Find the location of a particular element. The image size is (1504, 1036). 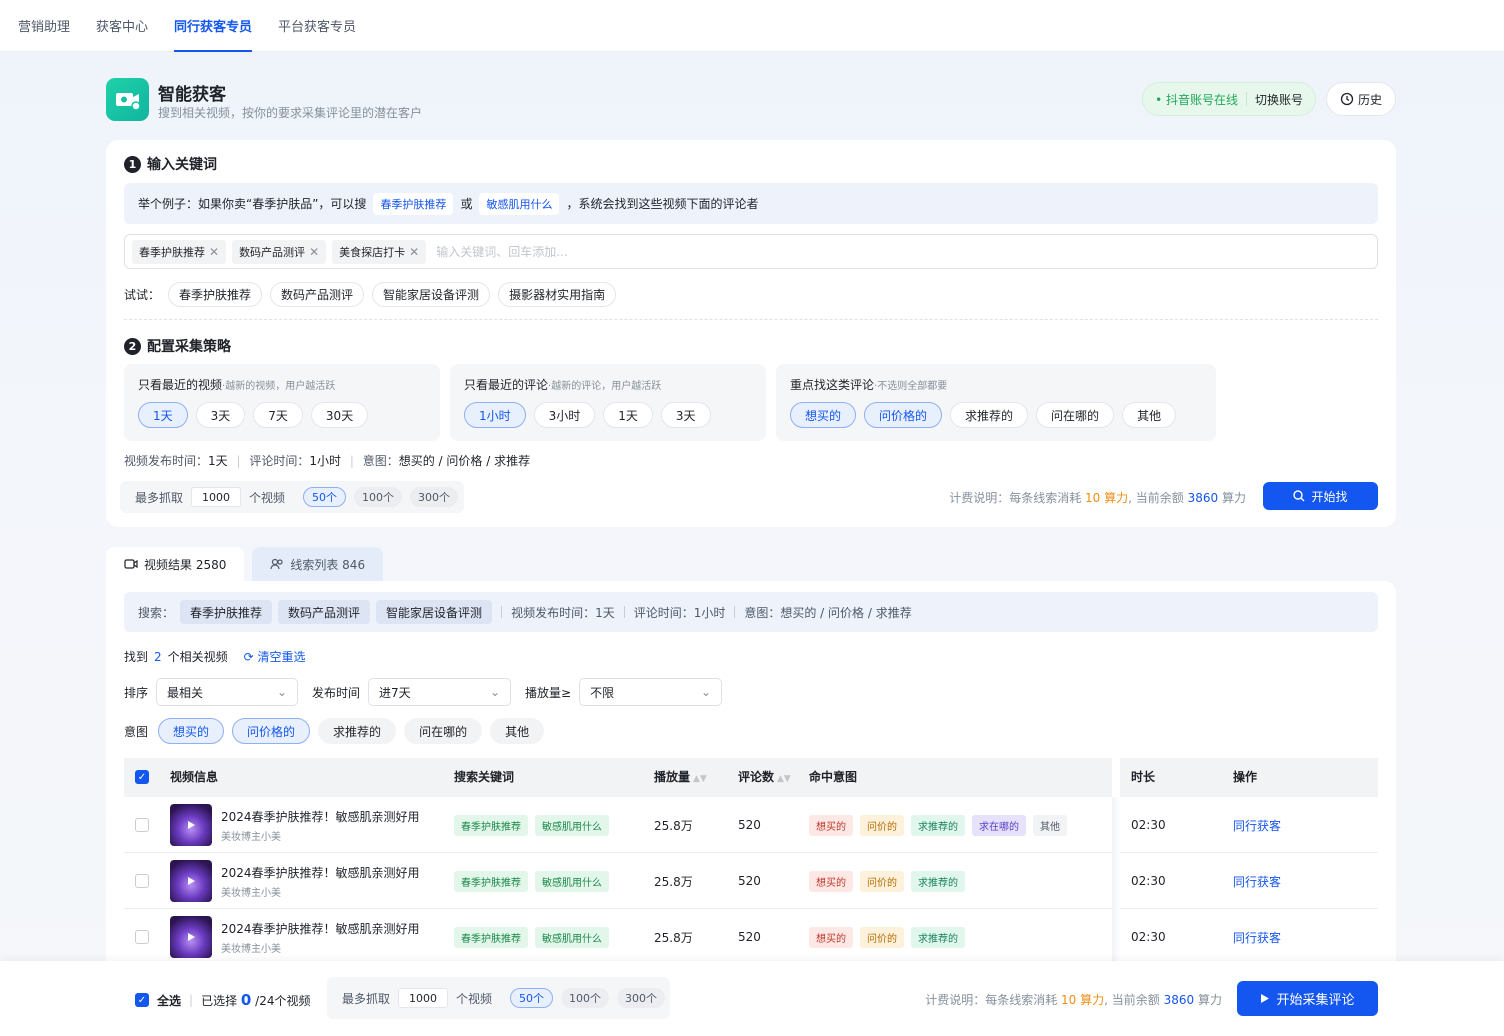

intent-filter-recommend: 求推荐的 is located at coordinates (357, 731).